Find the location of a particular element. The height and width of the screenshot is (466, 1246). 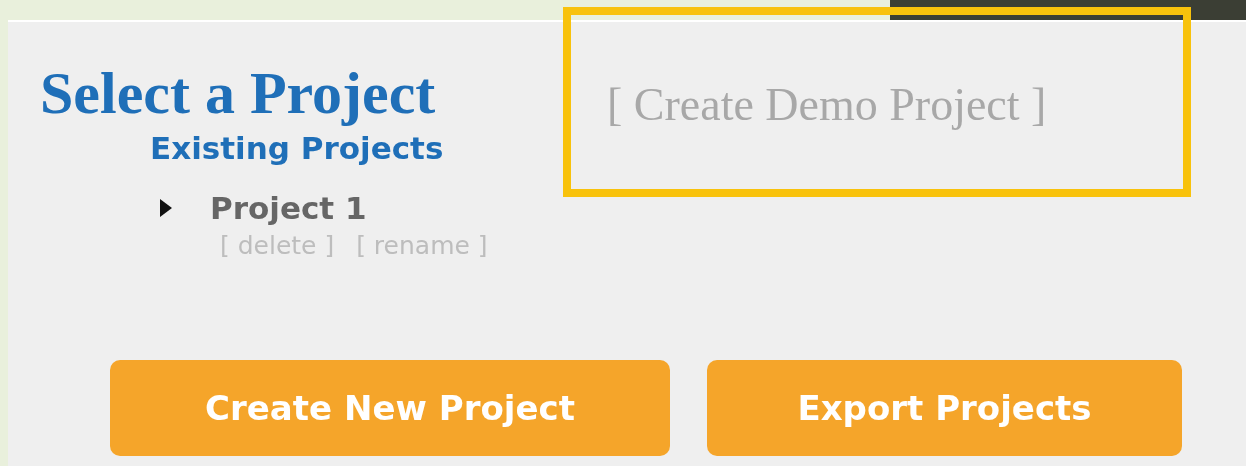

action-button: Export Projects is located at coordinates (944, 408).